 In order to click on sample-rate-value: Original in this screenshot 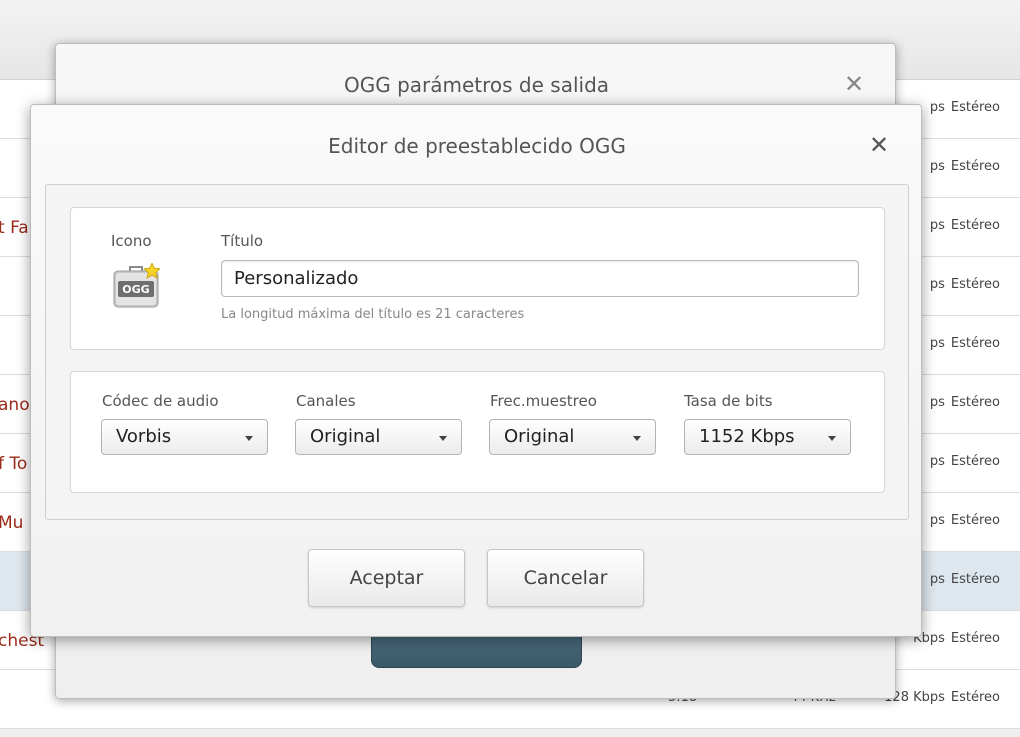, I will do `click(539, 436)`.